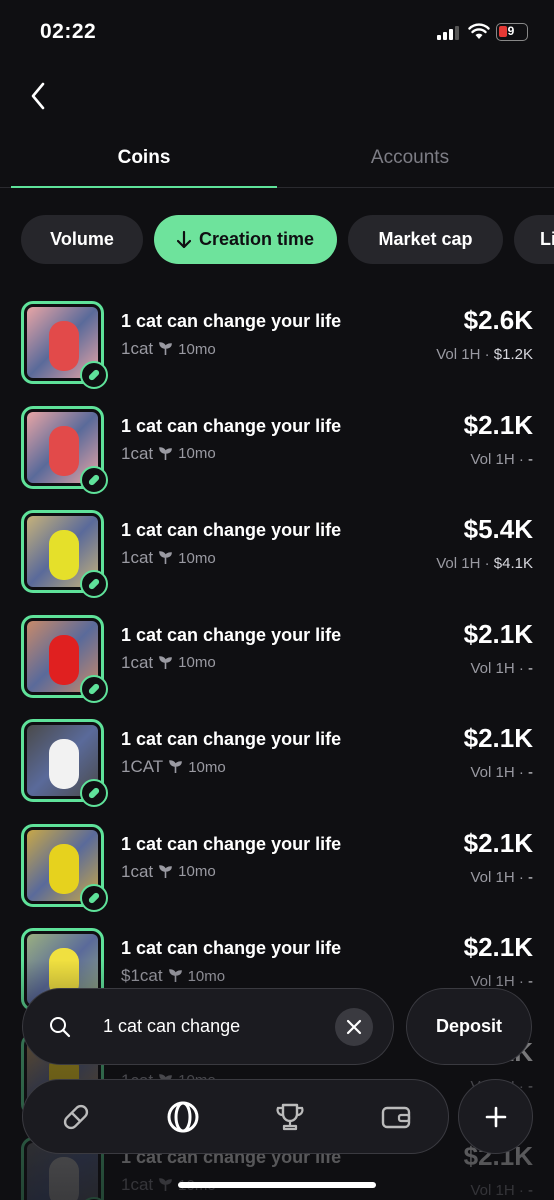  I want to click on chip-label: Market cap, so click(425, 239).